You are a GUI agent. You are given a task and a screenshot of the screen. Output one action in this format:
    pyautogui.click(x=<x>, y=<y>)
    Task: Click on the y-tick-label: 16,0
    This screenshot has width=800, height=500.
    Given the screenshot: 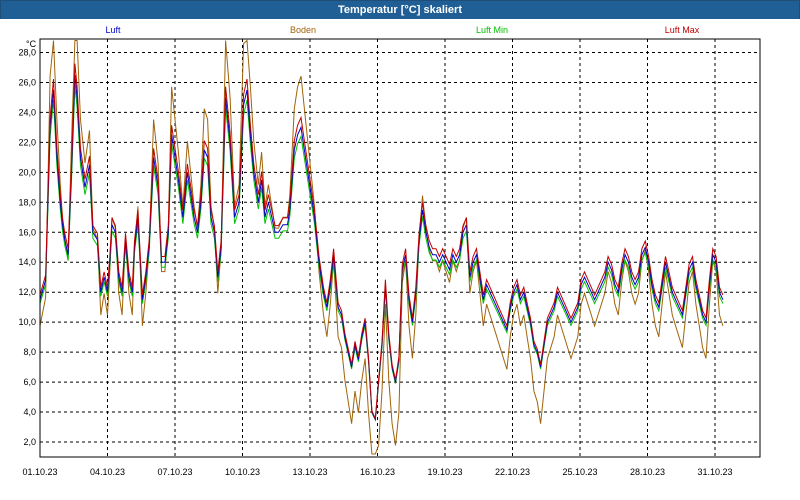 What is the action you would take?
    pyautogui.click(x=27, y=232)
    